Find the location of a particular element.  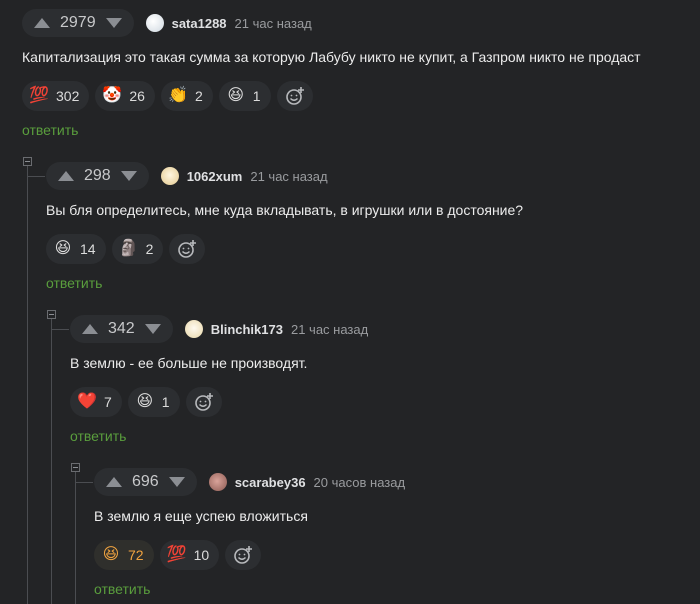

reactions-bar: ❤️ 7 😆 1 is located at coordinates (146, 402).